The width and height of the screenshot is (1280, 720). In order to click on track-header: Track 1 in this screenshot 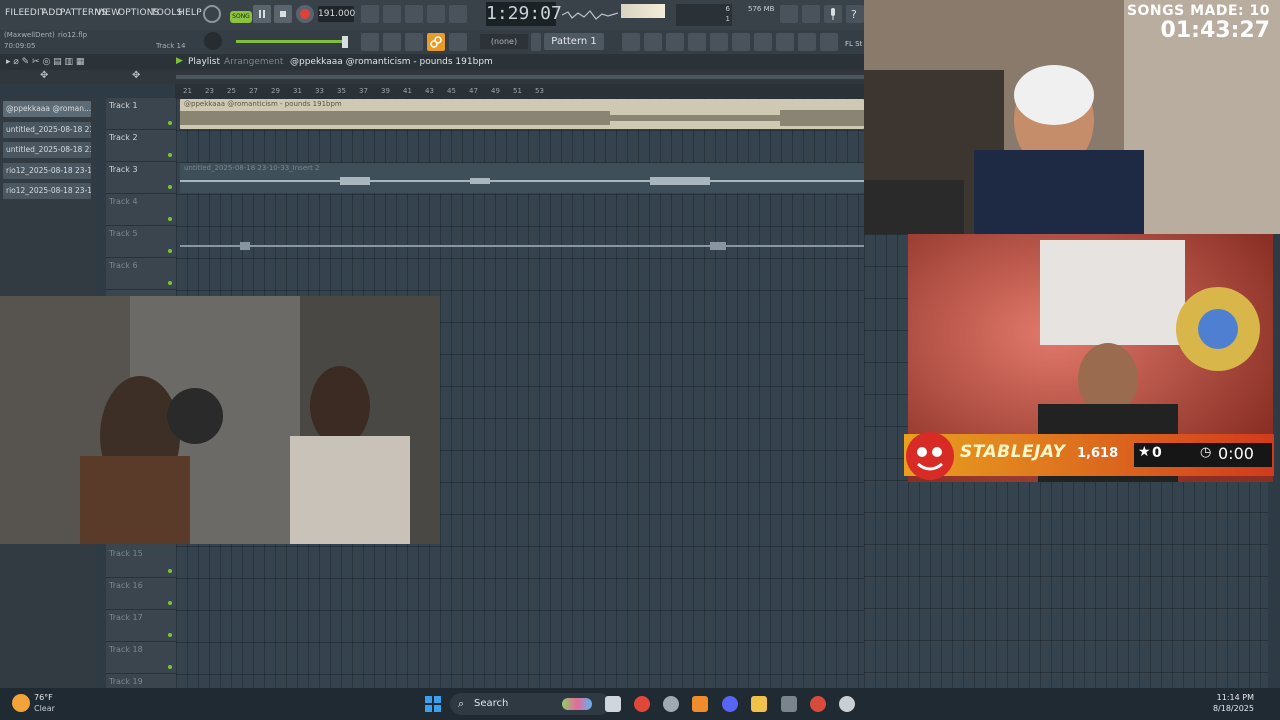, I will do `click(141, 114)`.